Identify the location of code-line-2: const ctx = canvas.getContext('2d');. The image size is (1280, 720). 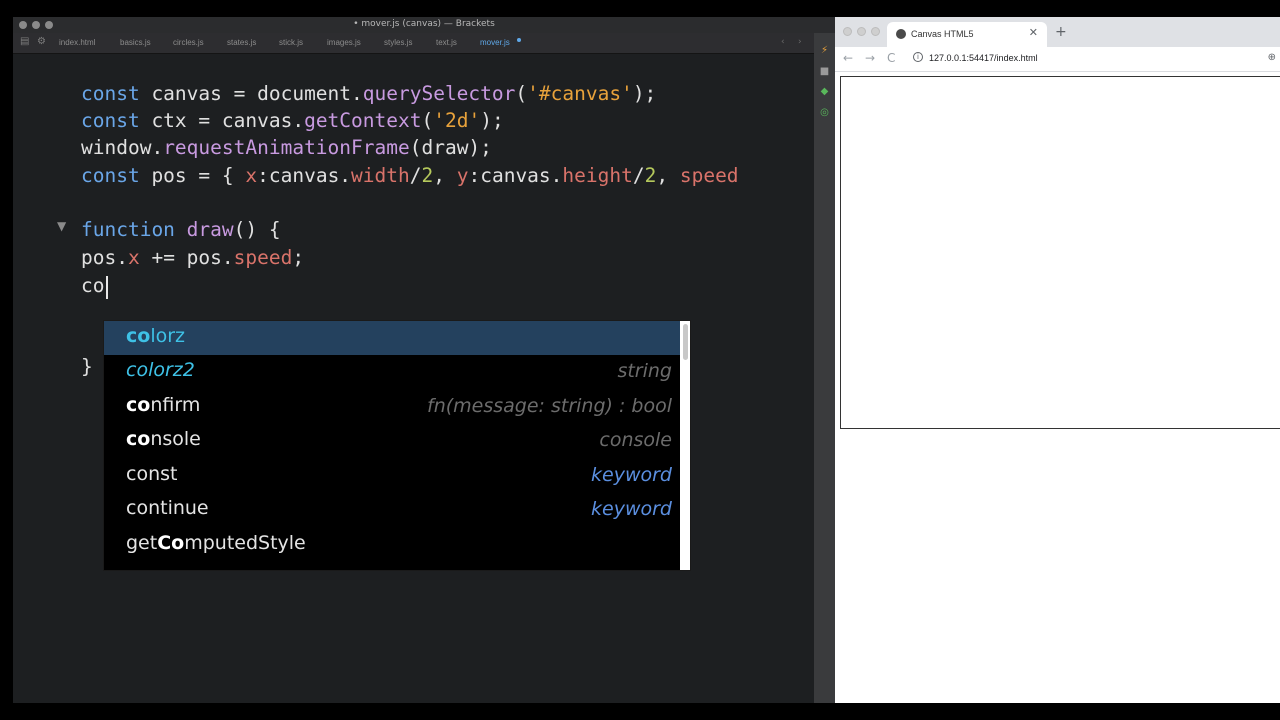
(292, 120).